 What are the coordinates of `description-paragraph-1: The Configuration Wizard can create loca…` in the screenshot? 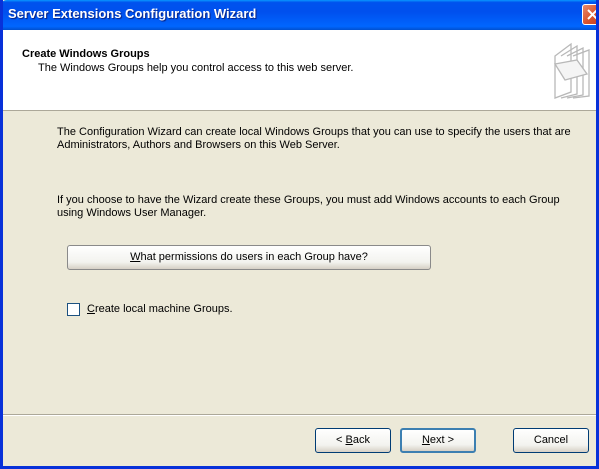 It's located at (314, 138).